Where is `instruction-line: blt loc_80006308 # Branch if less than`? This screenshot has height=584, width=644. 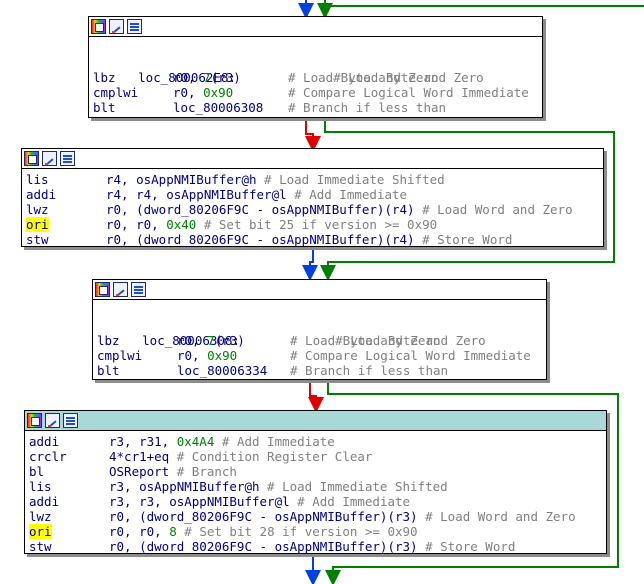 instruction-line: blt loc_80006308 # Branch if less than is located at coordinates (317, 107).